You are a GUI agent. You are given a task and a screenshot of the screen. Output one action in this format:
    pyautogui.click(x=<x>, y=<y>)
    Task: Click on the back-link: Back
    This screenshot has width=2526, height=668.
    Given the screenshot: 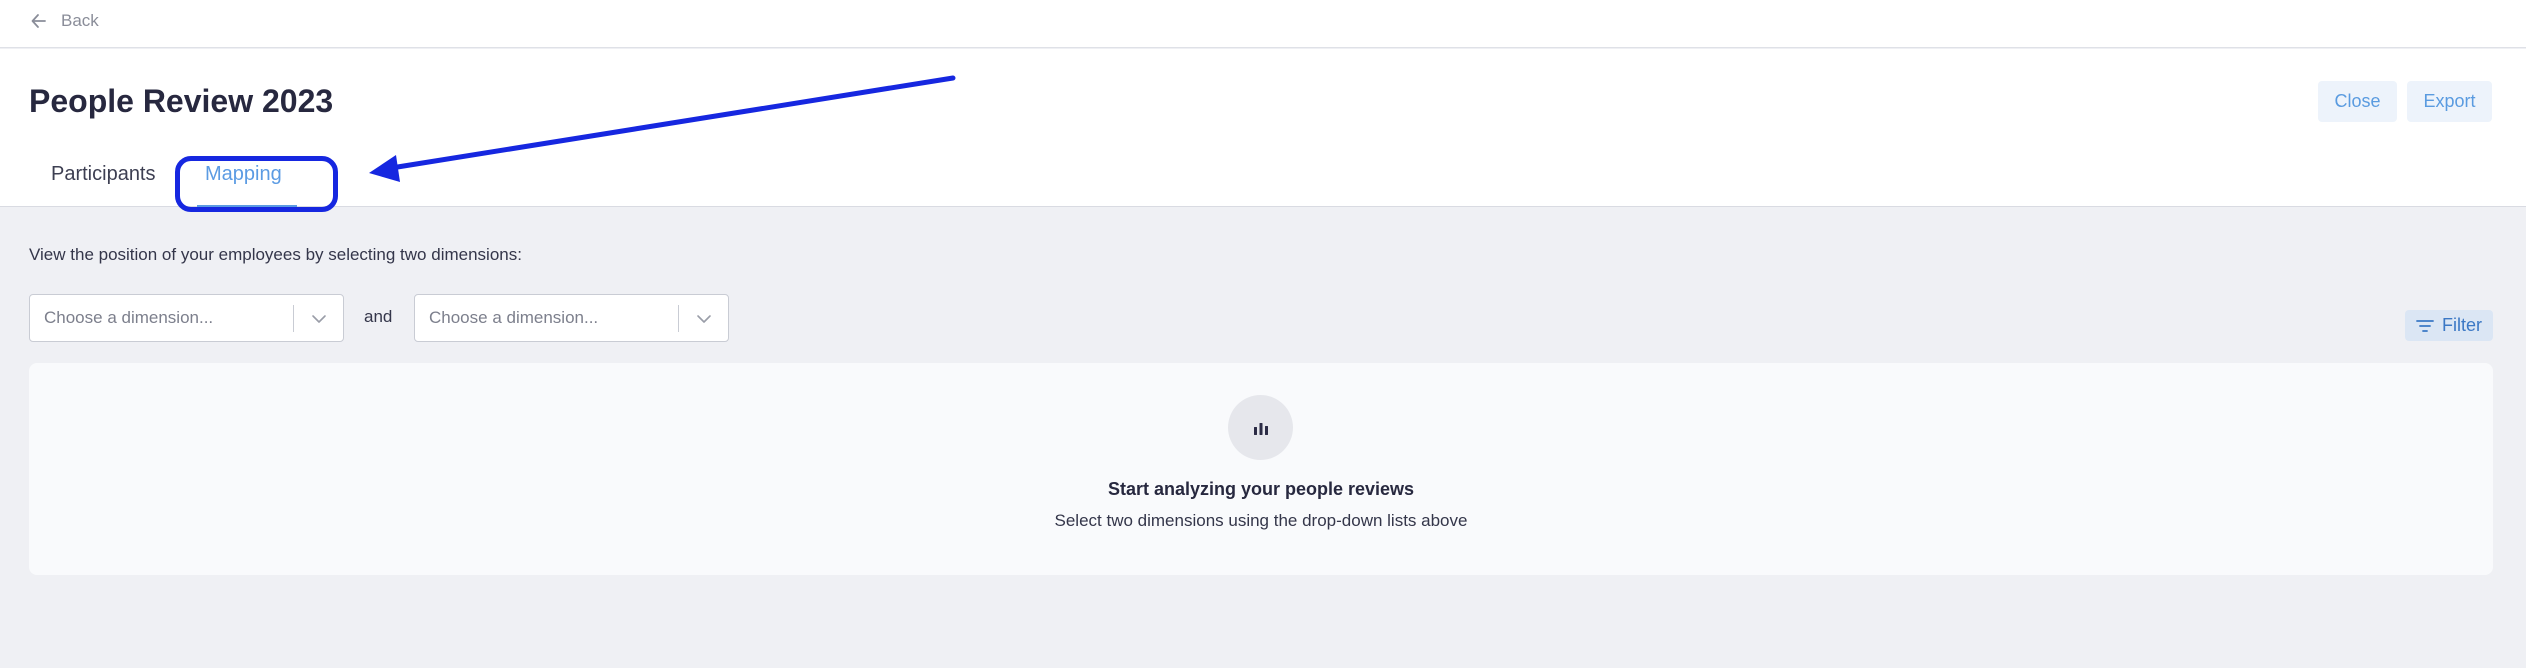 What is the action you would take?
    pyautogui.click(x=64, y=21)
    